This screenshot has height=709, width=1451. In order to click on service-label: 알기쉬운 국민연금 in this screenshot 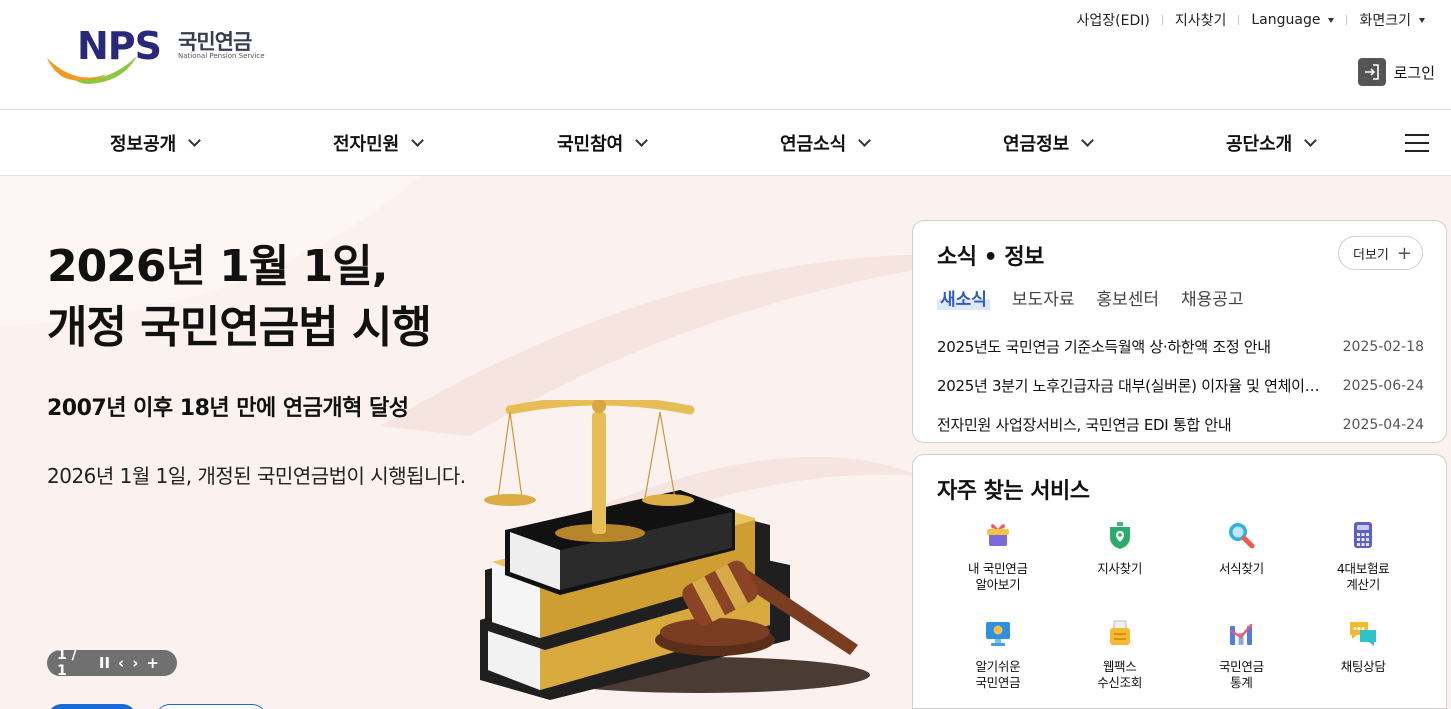, I will do `click(998, 674)`.